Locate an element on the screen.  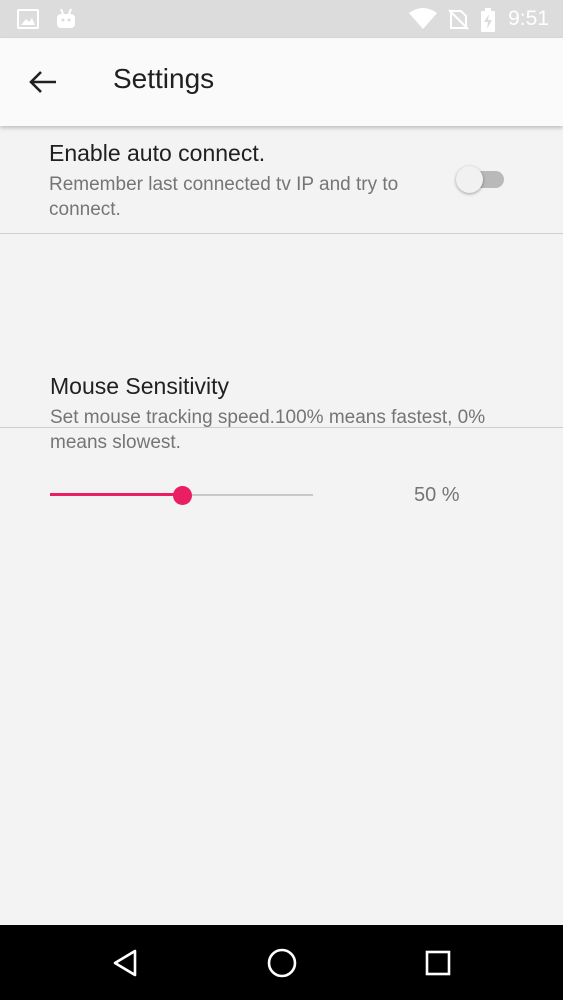
navigation-bar is located at coordinates (281, 962).